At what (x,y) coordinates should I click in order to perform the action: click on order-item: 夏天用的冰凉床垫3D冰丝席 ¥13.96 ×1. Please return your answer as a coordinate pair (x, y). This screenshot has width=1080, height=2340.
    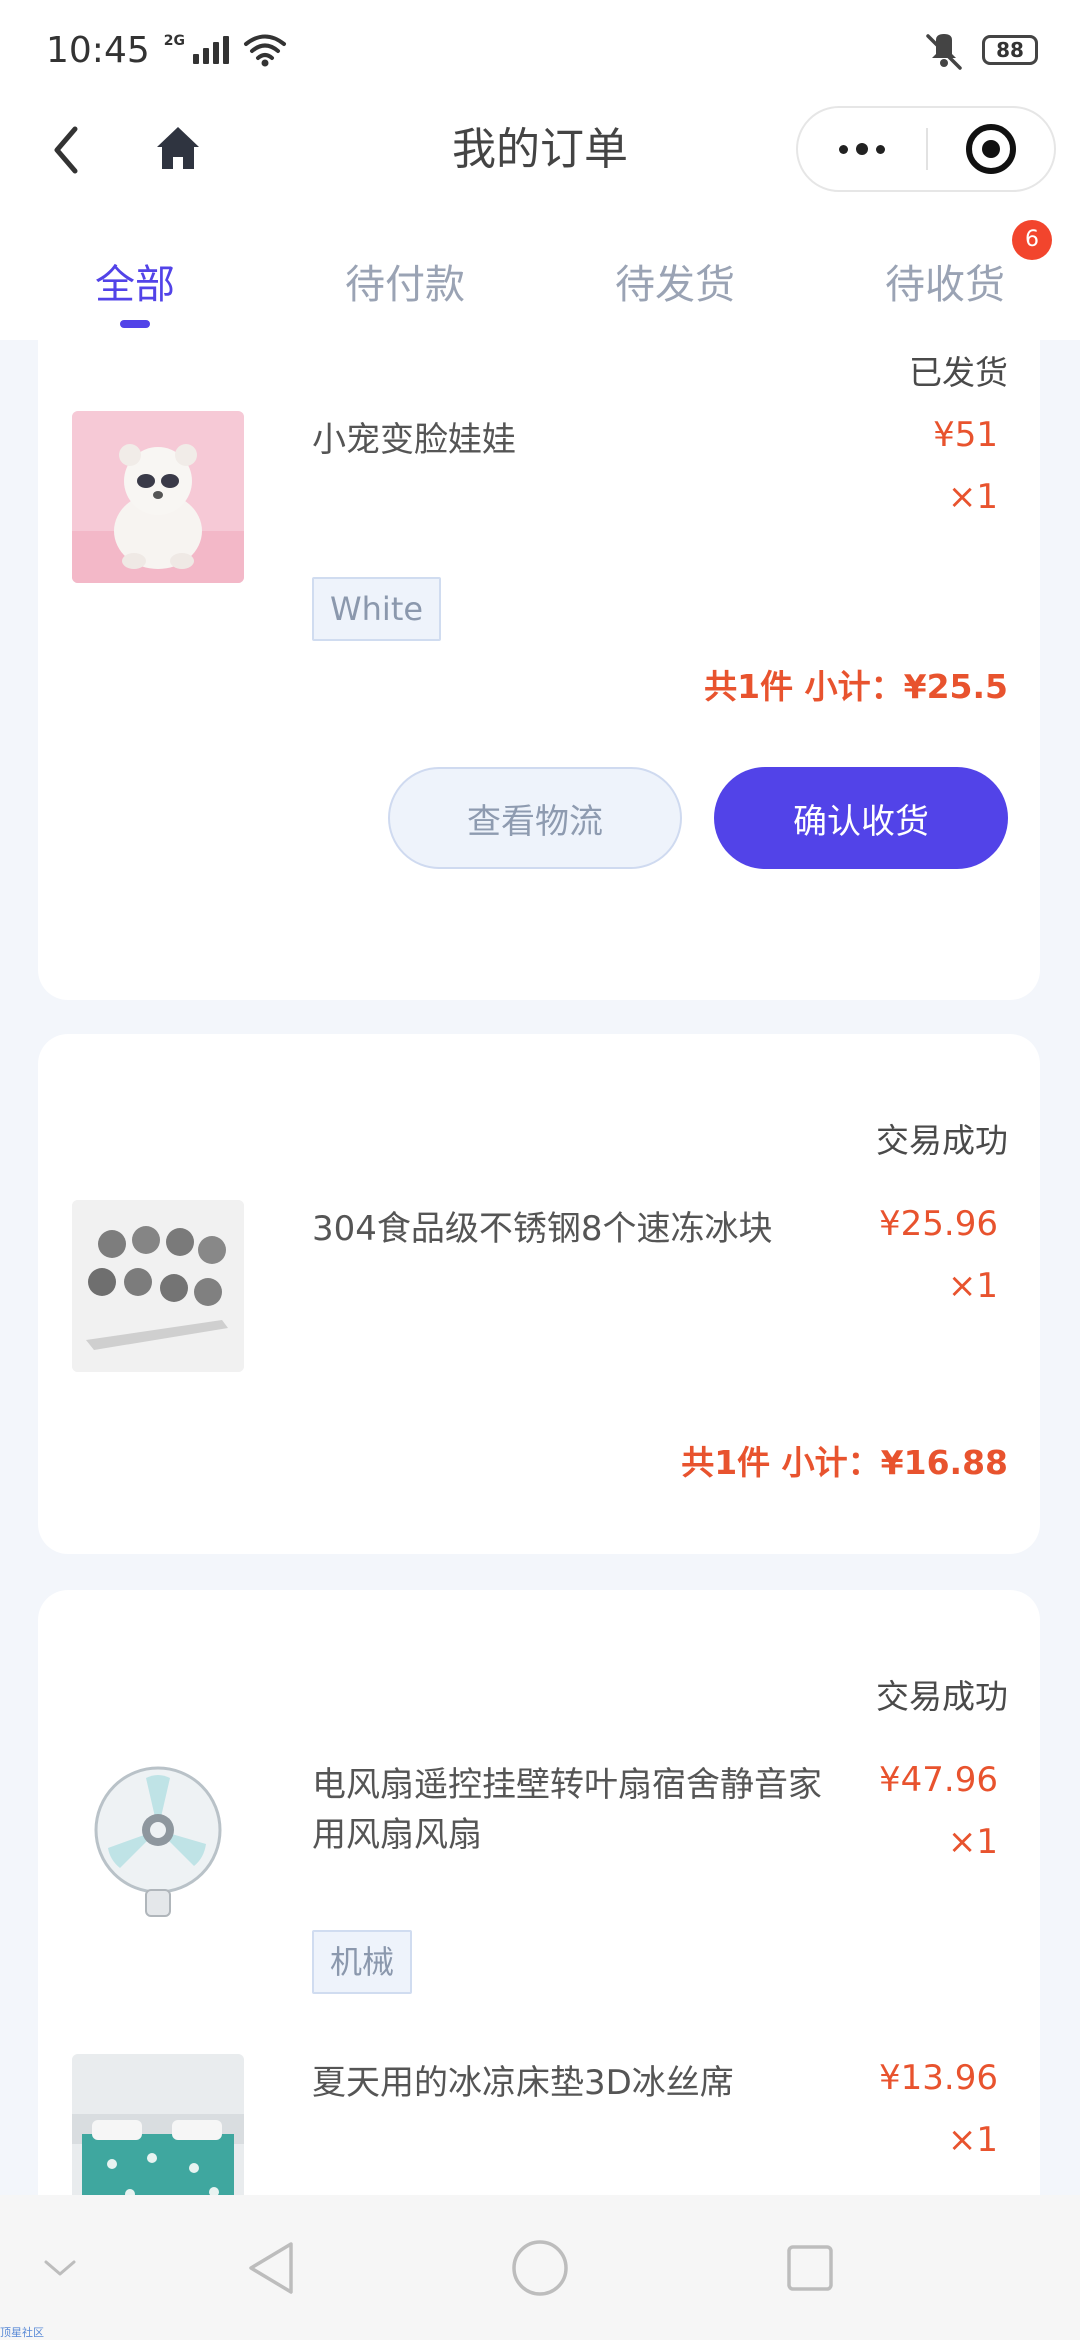
    Looking at the image, I should click on (557, 2124).